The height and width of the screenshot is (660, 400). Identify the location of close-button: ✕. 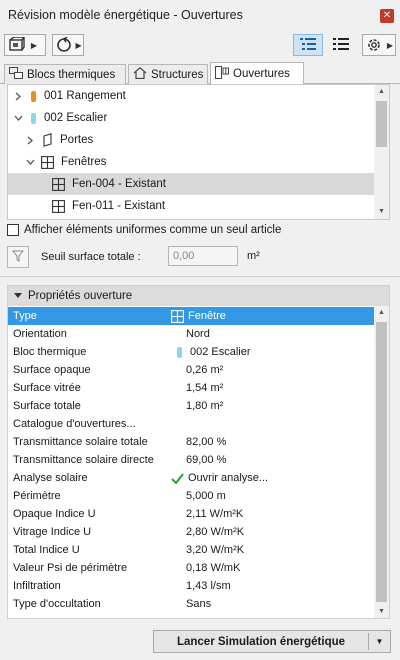
(387, 16).